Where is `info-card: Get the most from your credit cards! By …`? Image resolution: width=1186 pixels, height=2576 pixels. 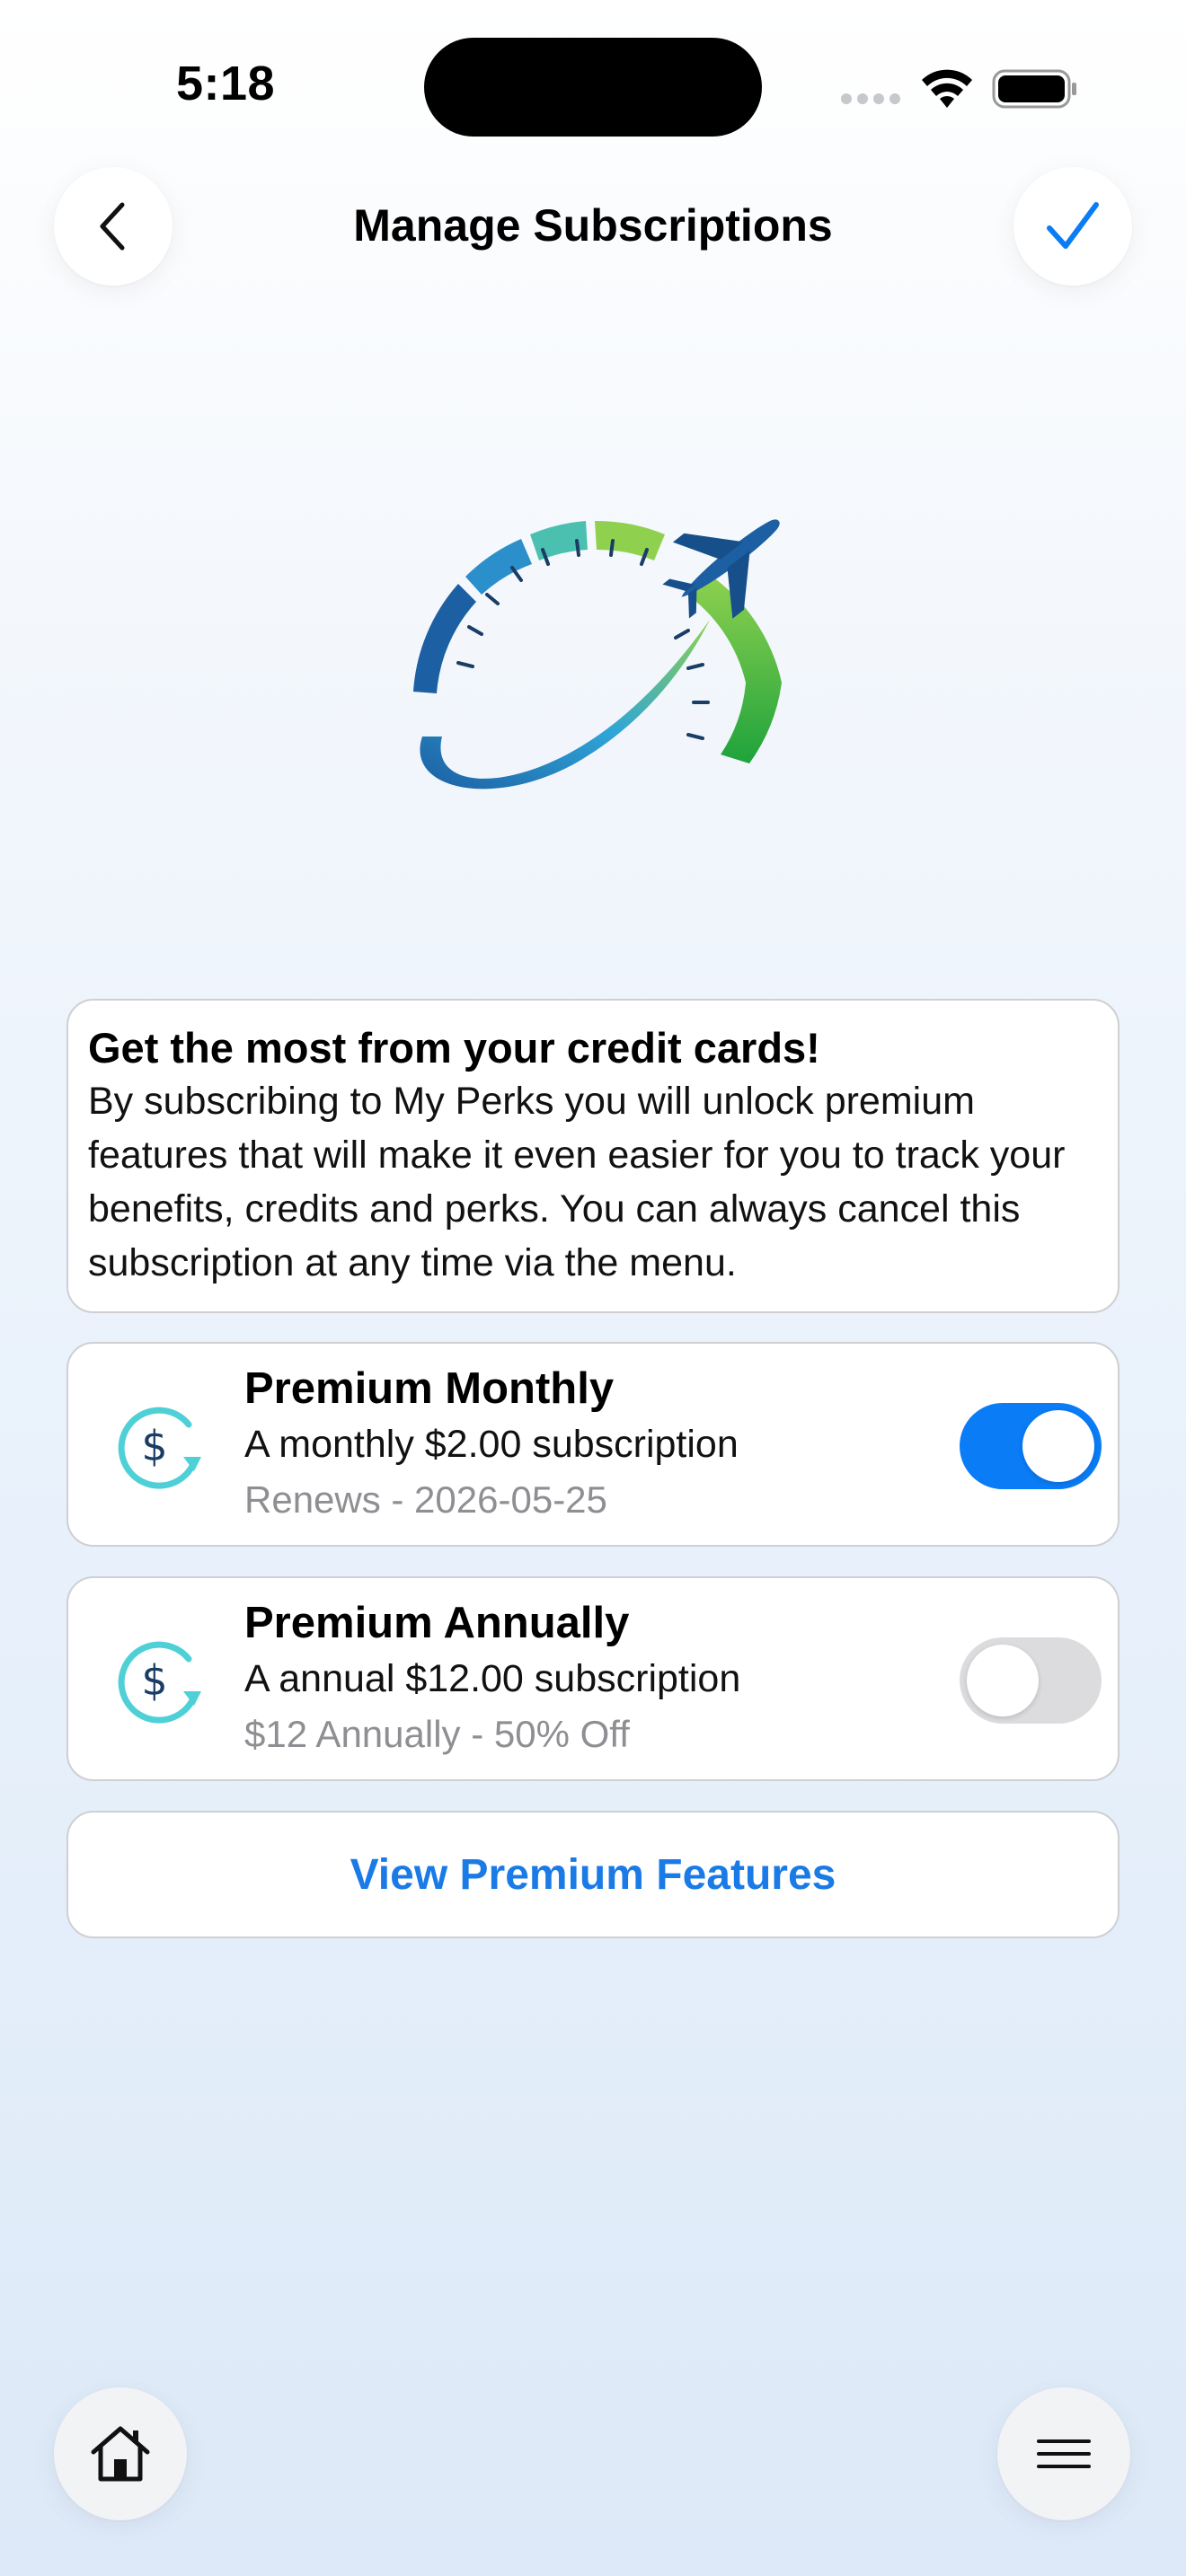
info-card: Get the most from your credit cards! By … is located at coordinates (593, 1156).